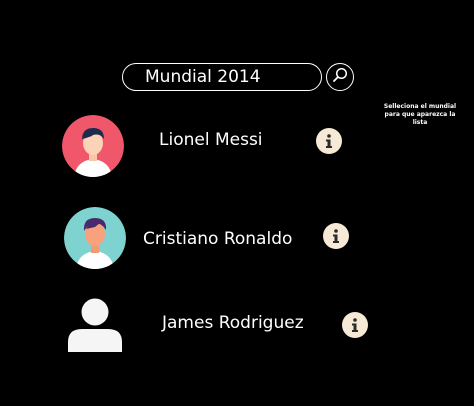 This screenshot has height=406, width=474. I want to click on search-input: Mundial 2014, so click(222, 77).